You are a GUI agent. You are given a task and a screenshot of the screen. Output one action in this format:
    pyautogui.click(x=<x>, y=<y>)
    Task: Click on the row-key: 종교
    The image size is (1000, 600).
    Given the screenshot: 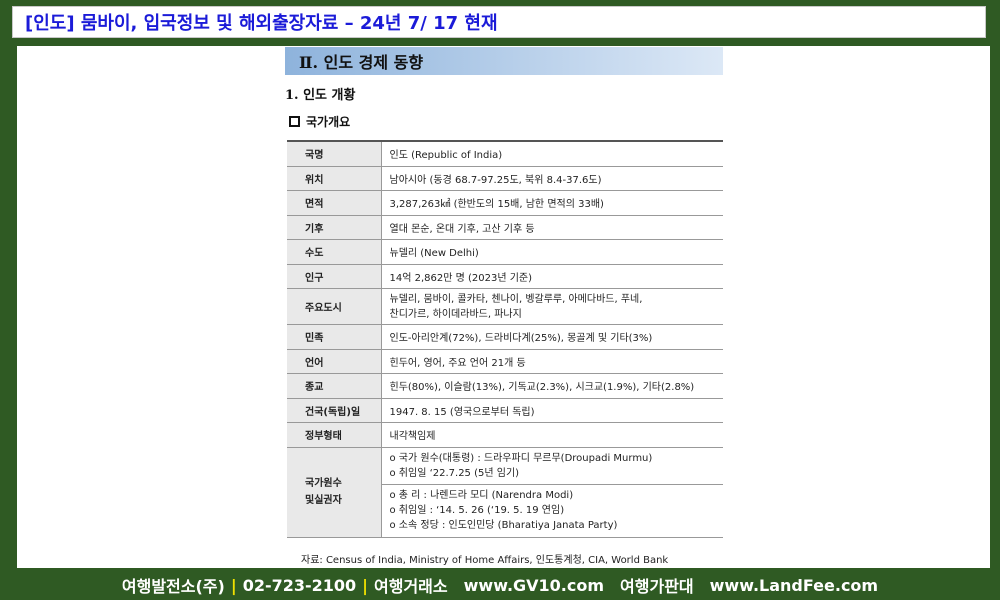 What is the action you would take?
    pyautogui.click(x=334, y=386)
    